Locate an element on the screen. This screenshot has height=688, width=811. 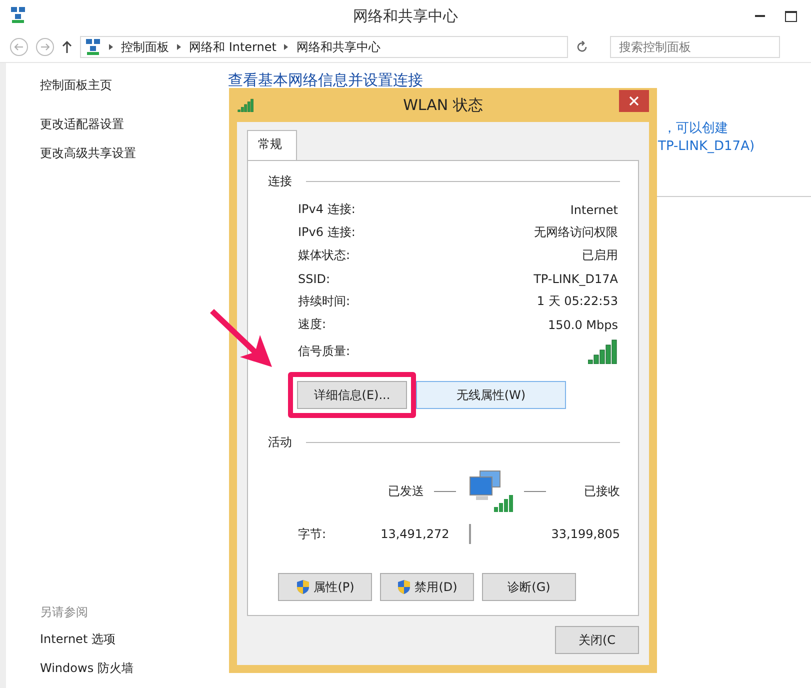
sidebar-link: 控制面板主页 is located at coordinates (133, 85).